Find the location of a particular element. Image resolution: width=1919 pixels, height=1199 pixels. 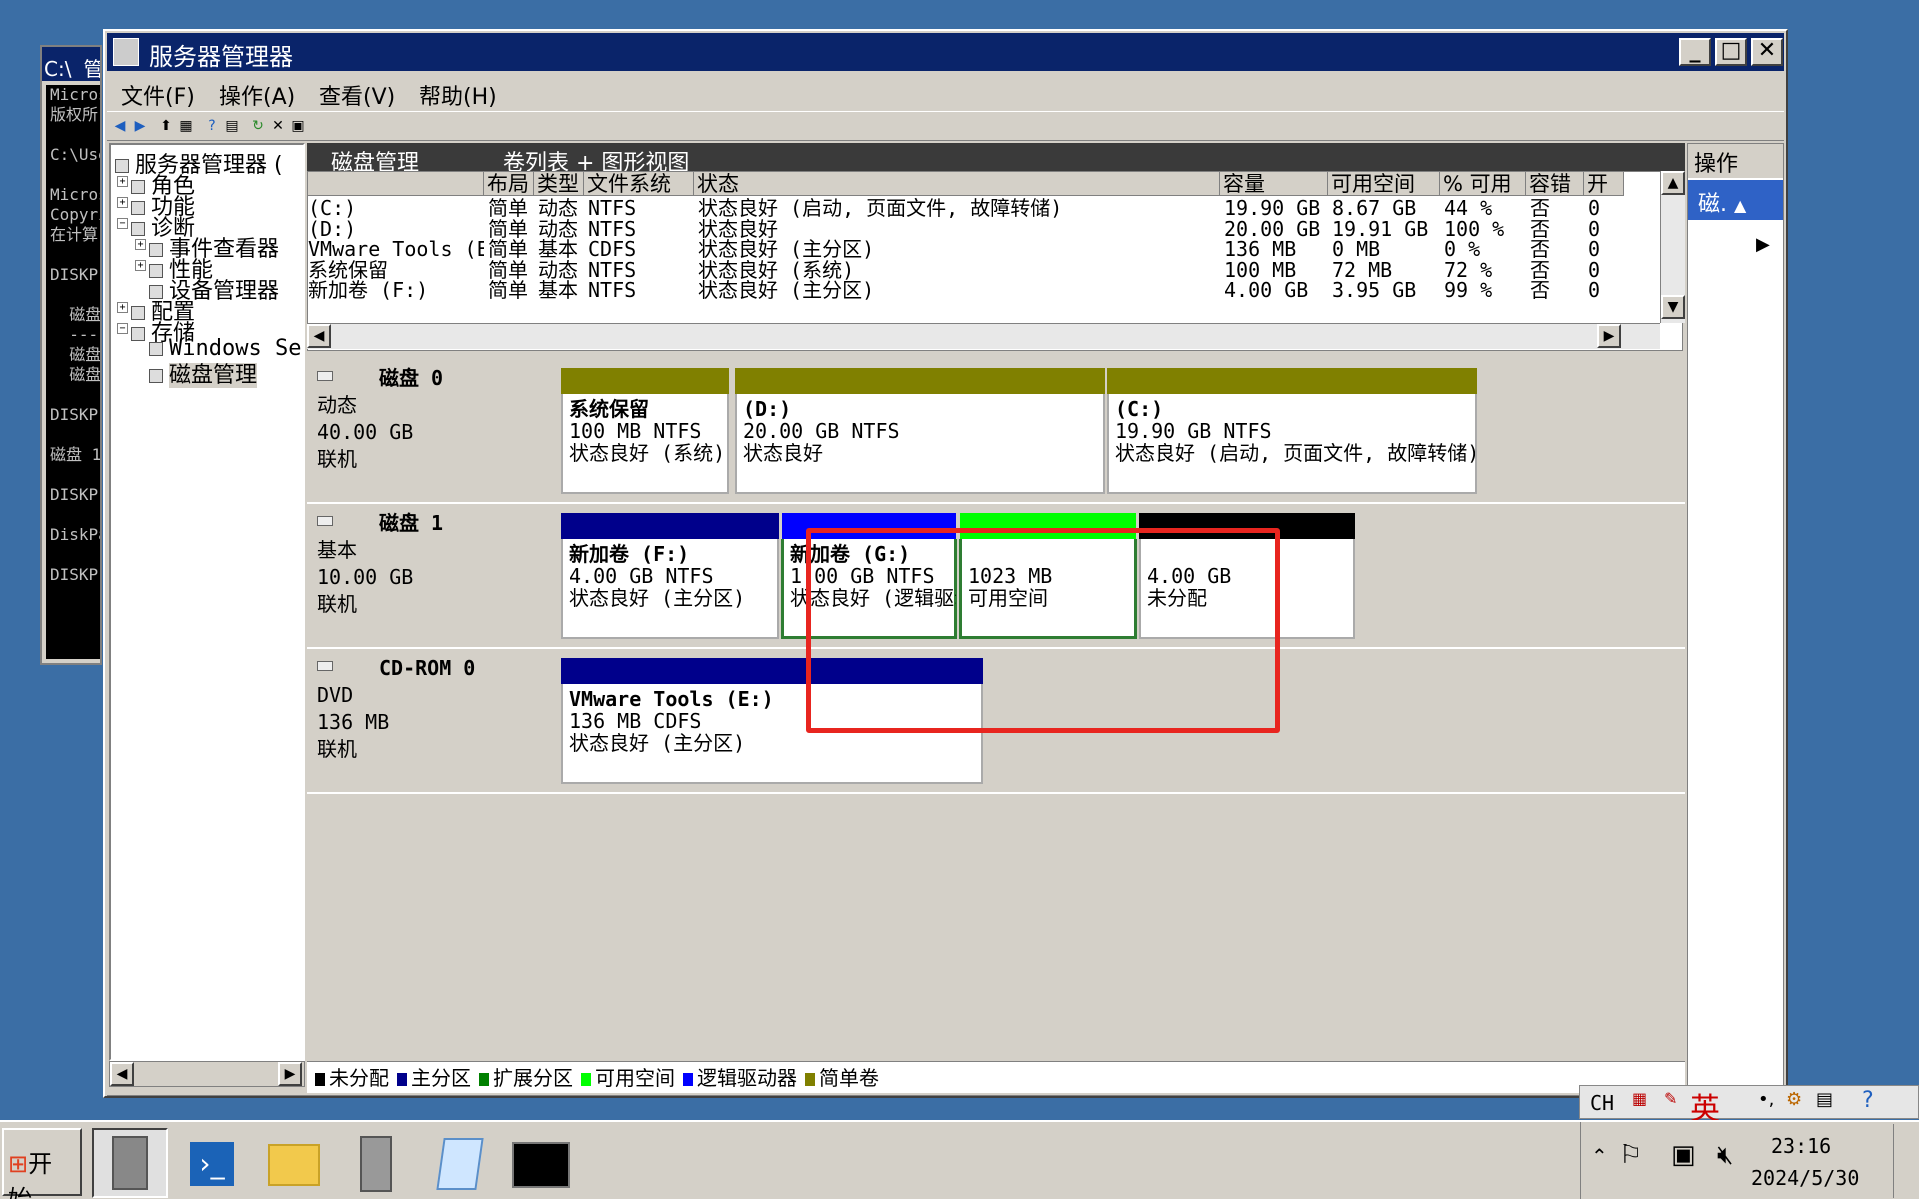

console-line: 磁盘 is located at coordinates (75, 374).